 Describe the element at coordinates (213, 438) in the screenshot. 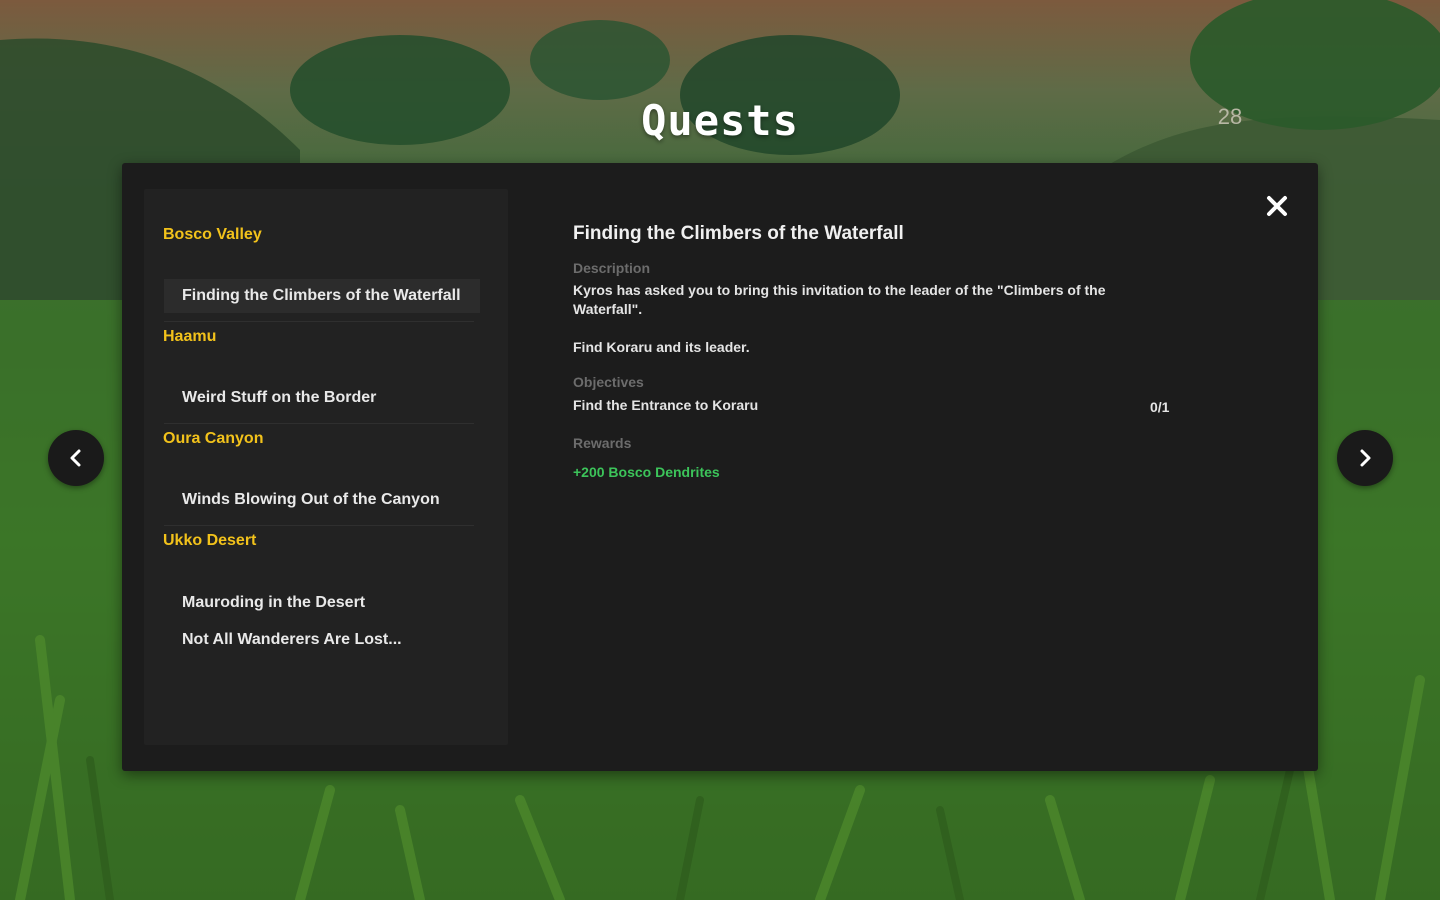

I see `region-heading-oura-canyon: Oura Canyon` at that location.